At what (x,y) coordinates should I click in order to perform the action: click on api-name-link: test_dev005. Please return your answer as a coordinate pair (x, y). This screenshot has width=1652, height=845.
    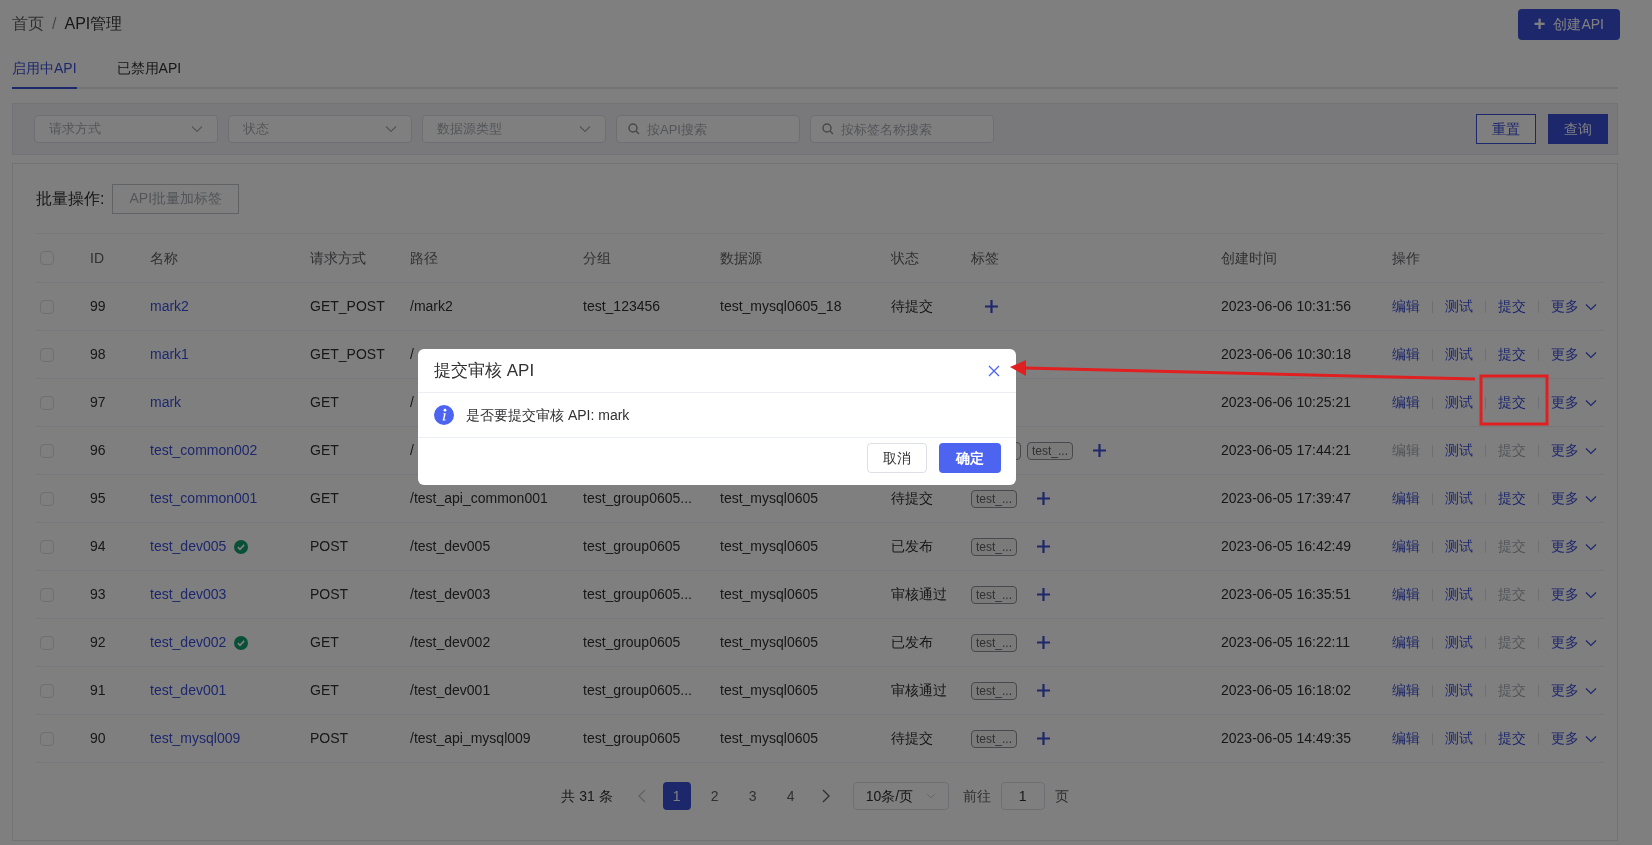
    Looking at the image, I should click on (188, 546).